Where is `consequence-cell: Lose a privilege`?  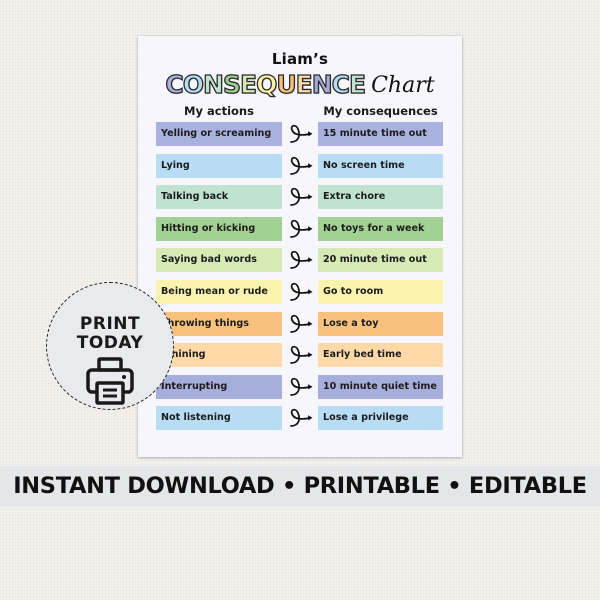 consequence-cell: Lose a privilege is located at coordinates (380, 418).